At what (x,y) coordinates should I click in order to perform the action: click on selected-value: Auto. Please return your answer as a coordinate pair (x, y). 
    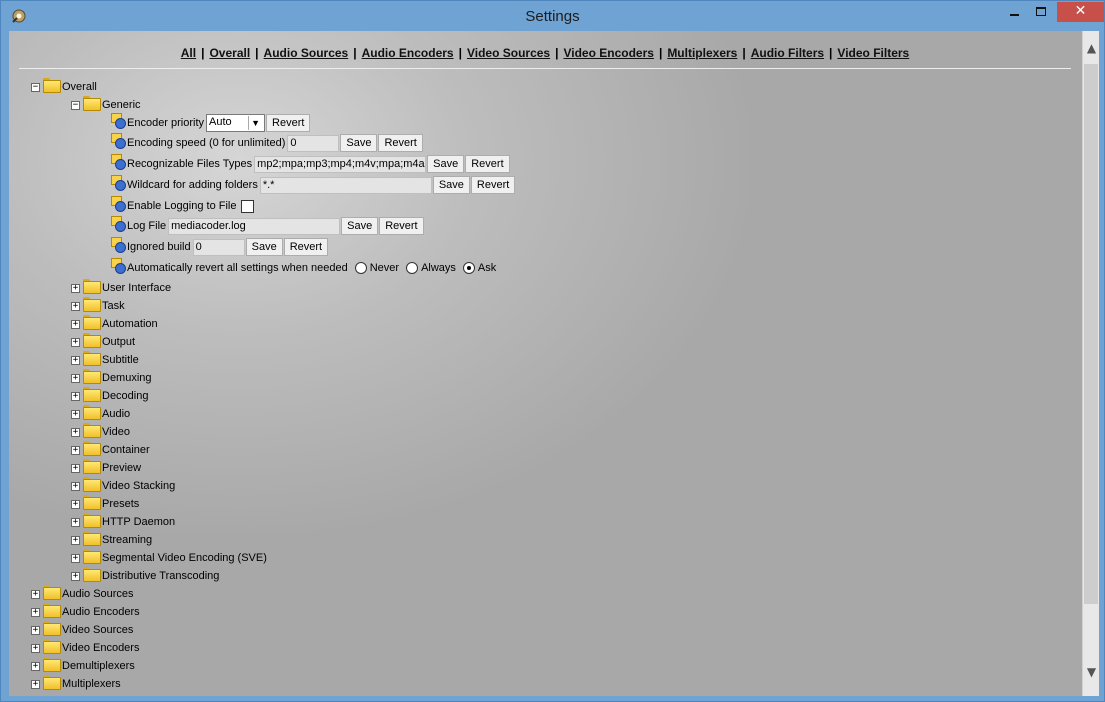
    Looking at the image, I should click on (220, 122).